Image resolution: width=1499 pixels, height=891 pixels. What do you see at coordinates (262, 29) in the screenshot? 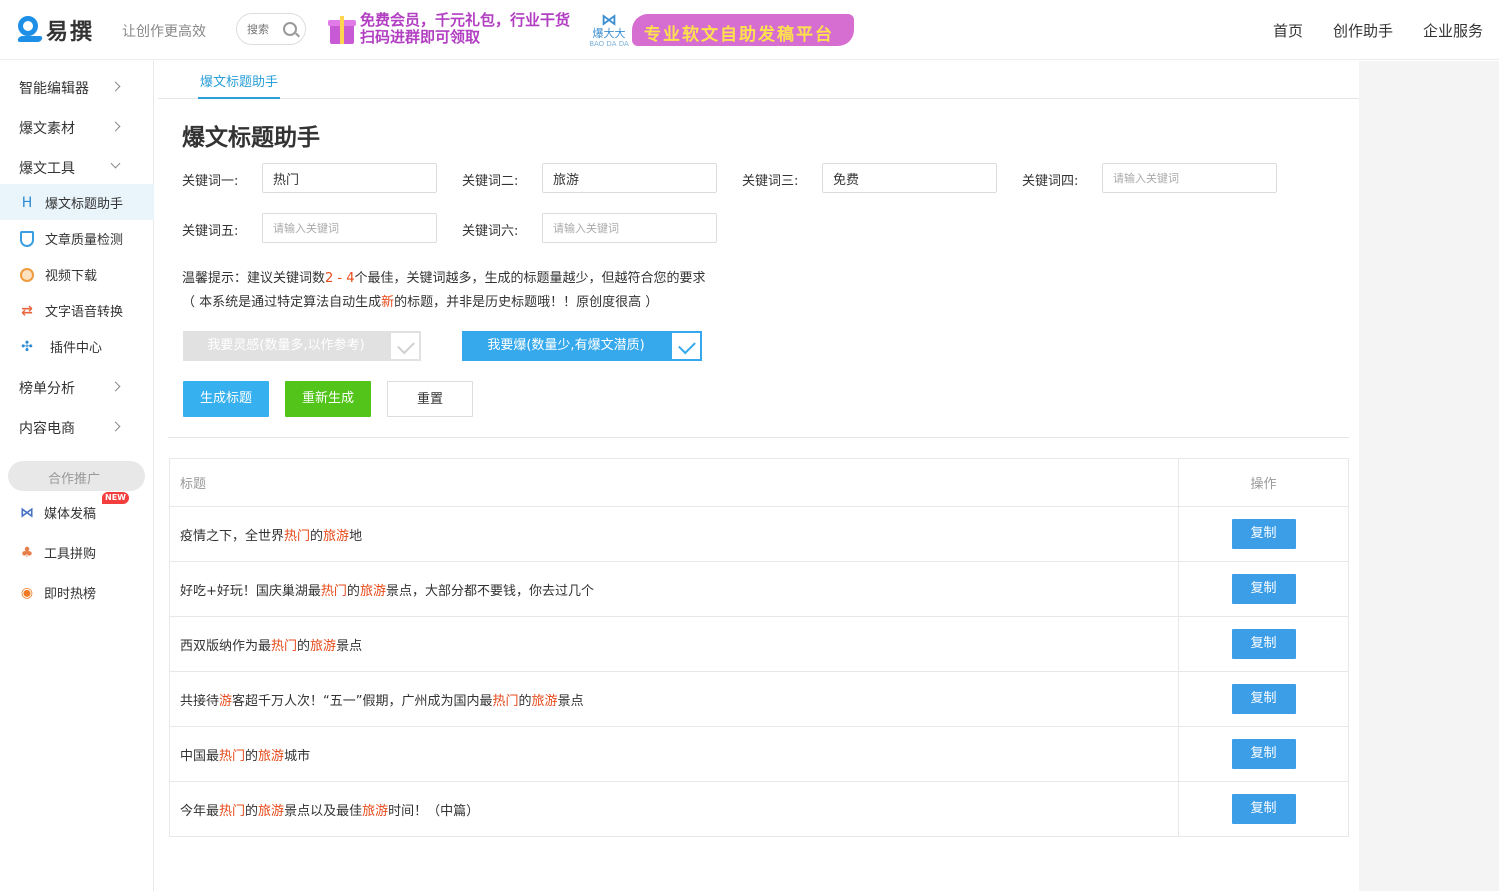
I see `search-input` at bounding box center [262, 29].